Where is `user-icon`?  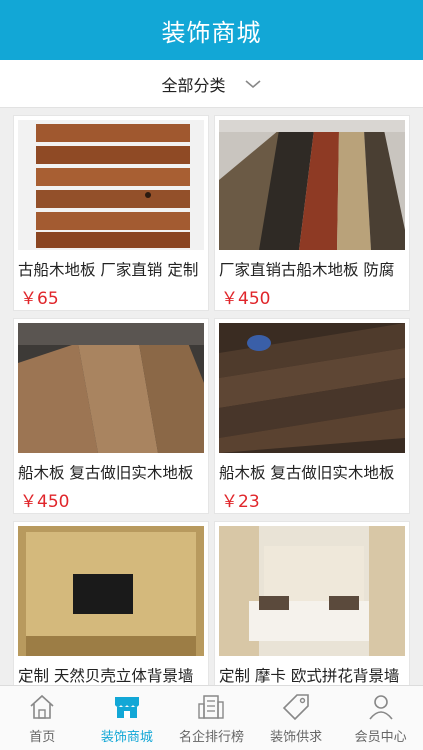 user-icon is located at coordinates (381, 707).